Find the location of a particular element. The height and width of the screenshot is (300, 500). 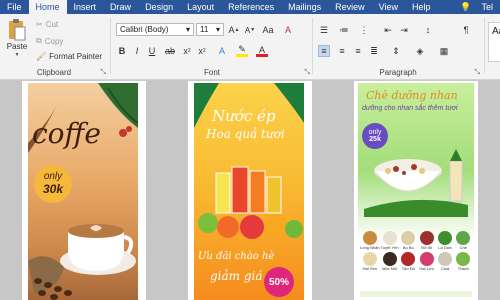

align-right-icon: ≡ is located at coordinates (358, 51).